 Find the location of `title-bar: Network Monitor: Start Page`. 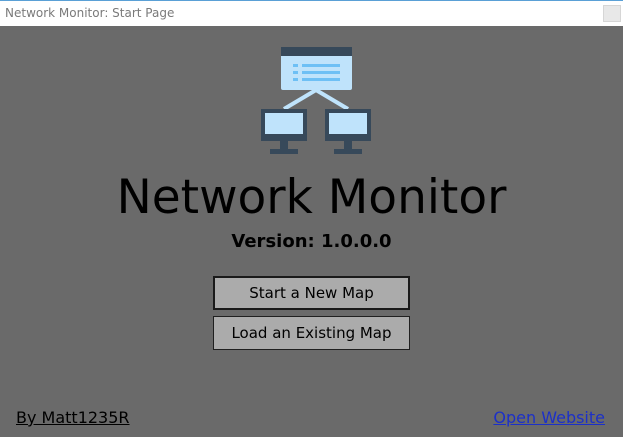

title-bar: Network Monitor: Start Page is located at coordinates (311, 13).